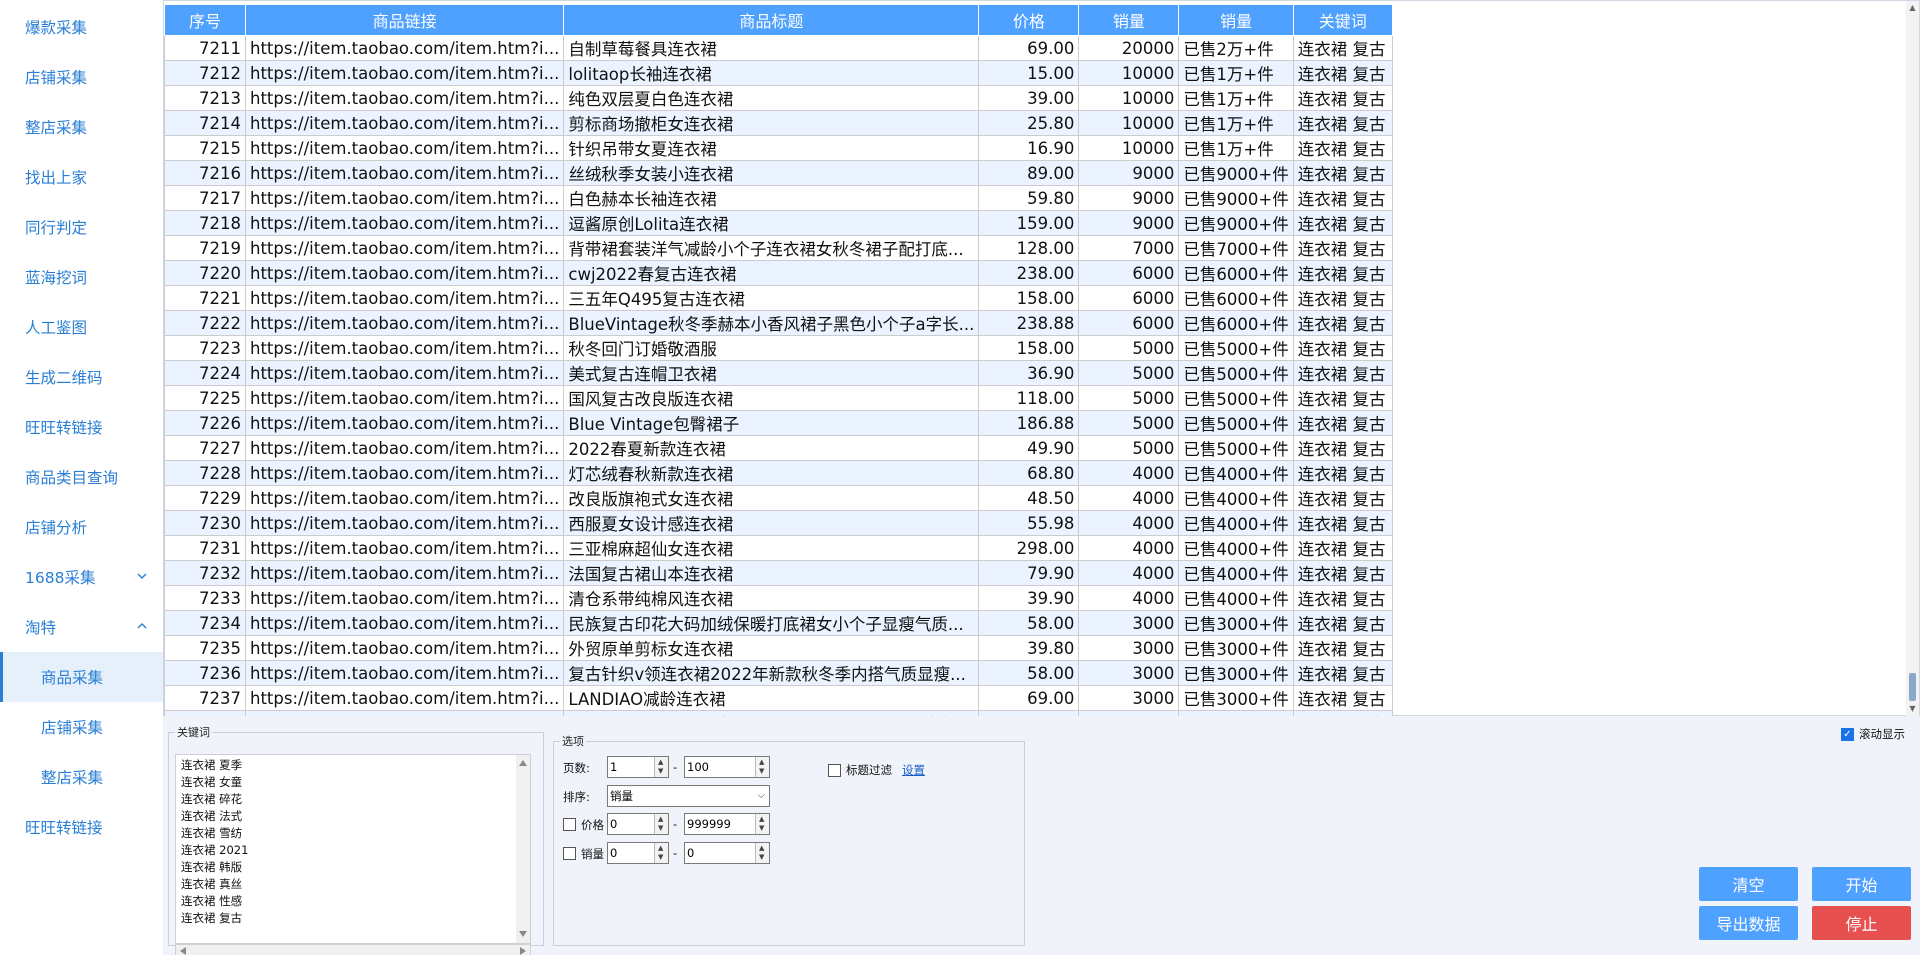  Describe the element at coordinates (353, 949) in the screenshot. I see `keywords-horizontal-scrollbar` at that location.